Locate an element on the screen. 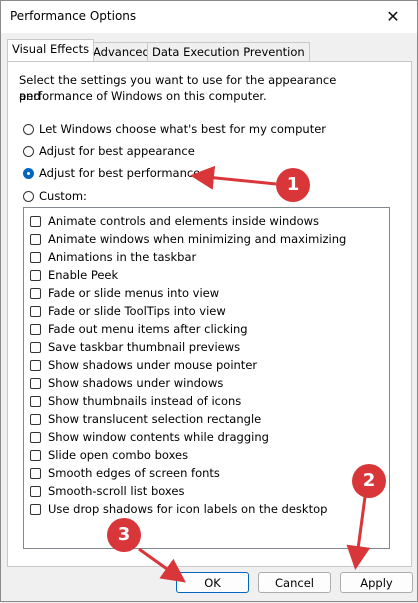 The image size is (418, 603). annotation-marker-3: 3 is located at coordinates (124, 535).